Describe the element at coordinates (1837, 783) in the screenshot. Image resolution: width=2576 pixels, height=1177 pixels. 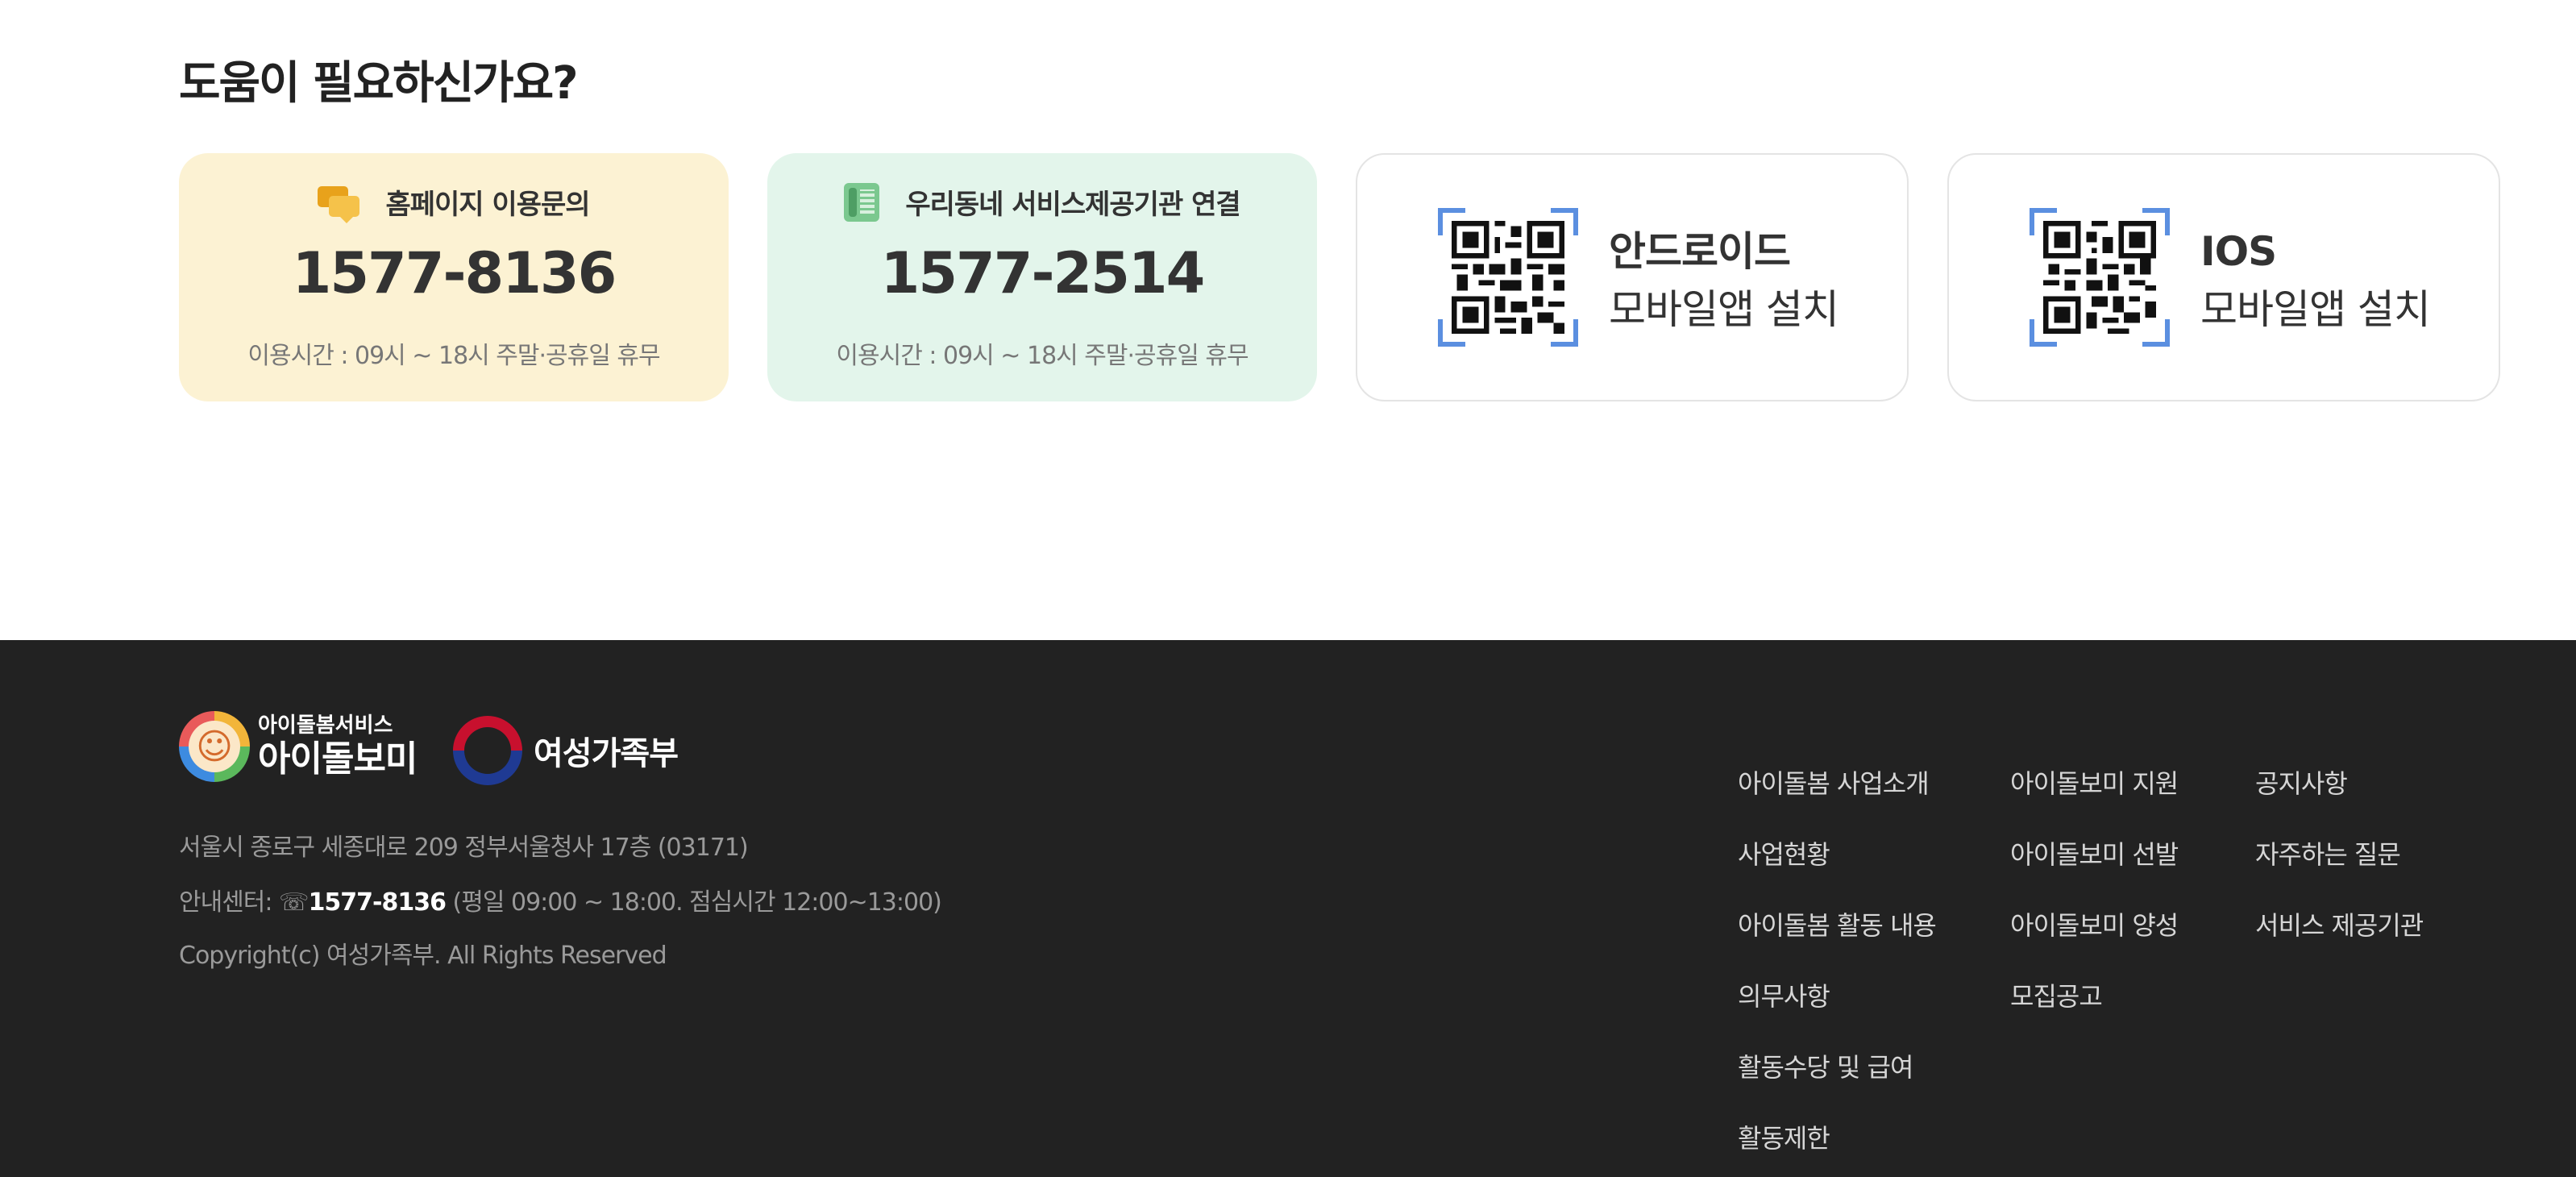
I see `footer-link: 아이돌봄 사업소개` at that location.